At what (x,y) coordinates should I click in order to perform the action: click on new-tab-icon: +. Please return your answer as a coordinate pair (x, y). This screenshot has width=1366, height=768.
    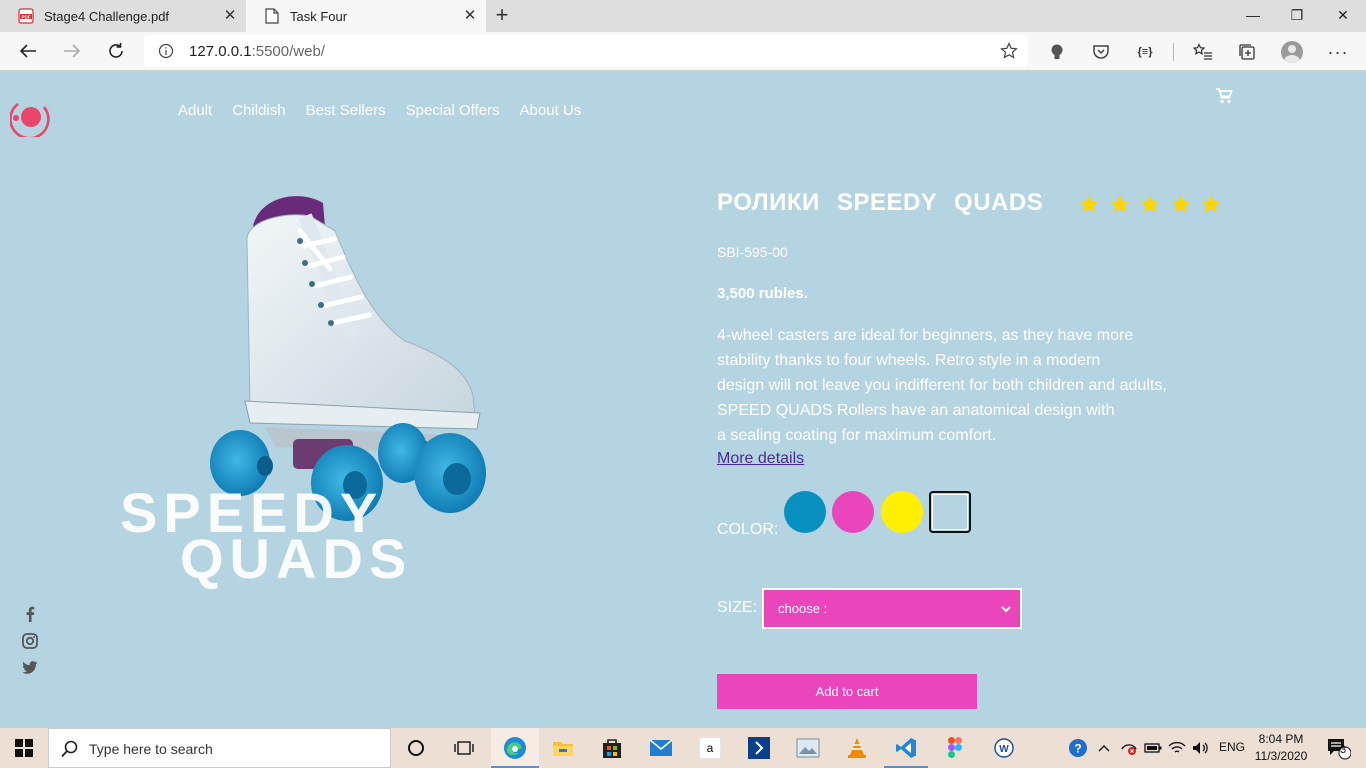
    Looking at the image, I should click on (502, 16).